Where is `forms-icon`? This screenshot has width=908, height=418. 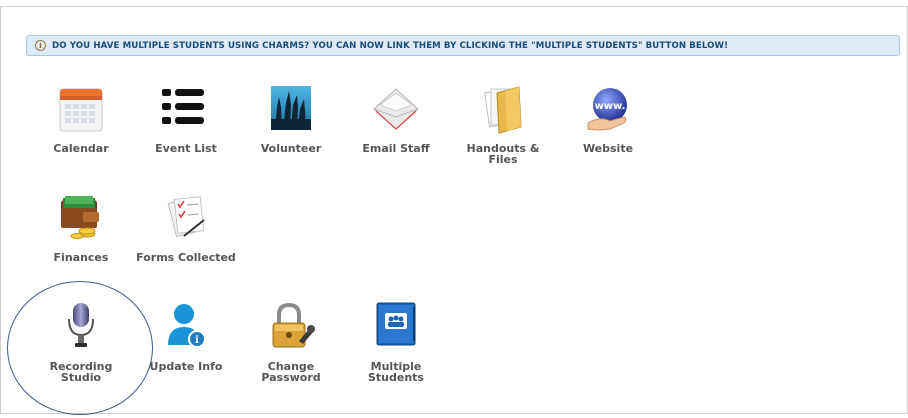
forms-icon is located at coordinates (186, 220).